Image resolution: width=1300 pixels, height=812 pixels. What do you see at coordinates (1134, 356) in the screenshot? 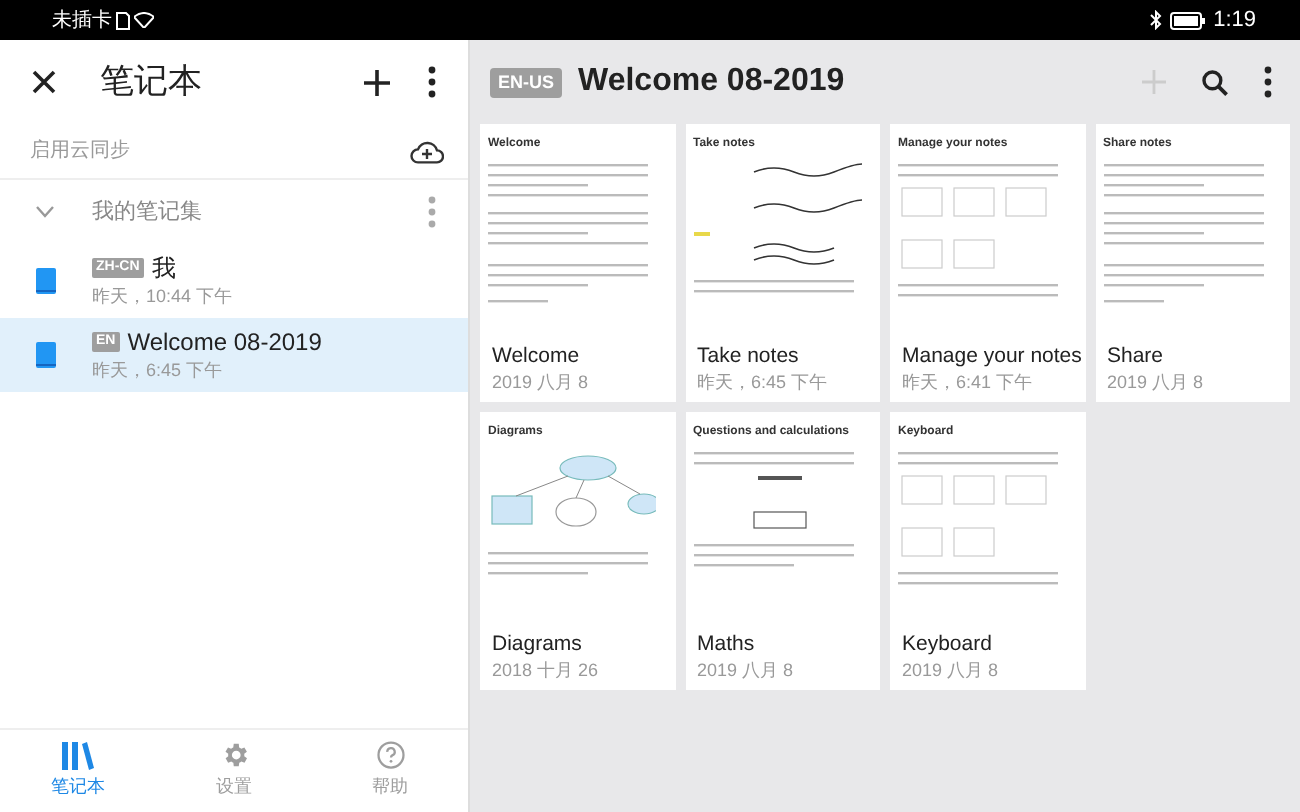
I see `page-title: Share` at bounding box center [1134, 356].